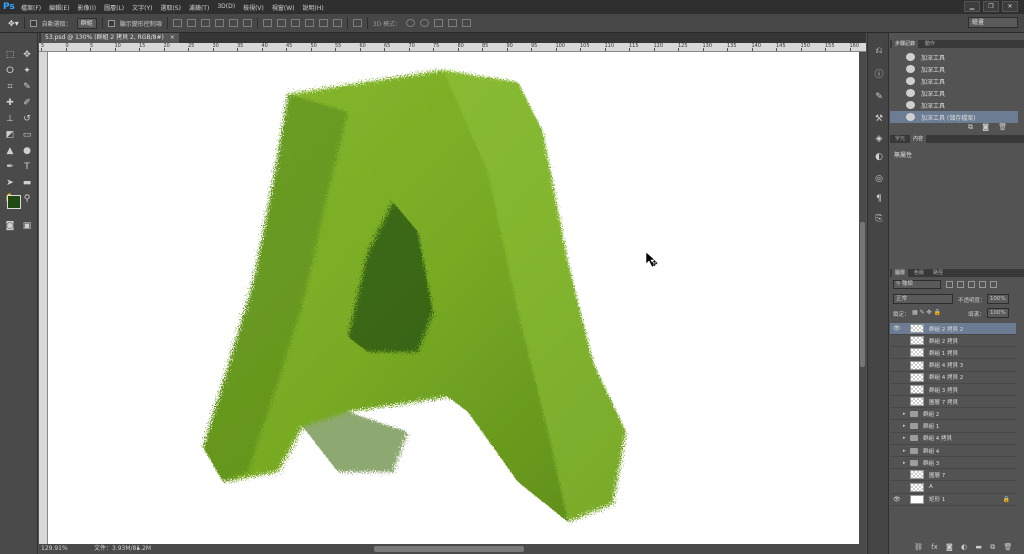 The image size is (1024, 554). I want to click on filter-adjustment-icon, so click(960, 284).